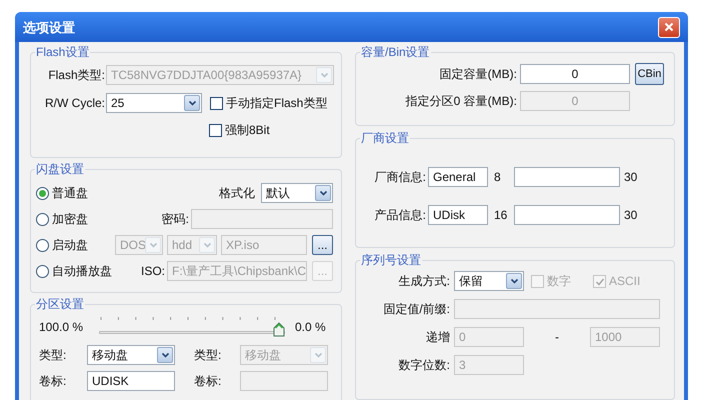 The image size is (713, 400). Describe the element at coordinates (400, 177) in the screenshot. I see `field-label: 厂商信息:` at that location.